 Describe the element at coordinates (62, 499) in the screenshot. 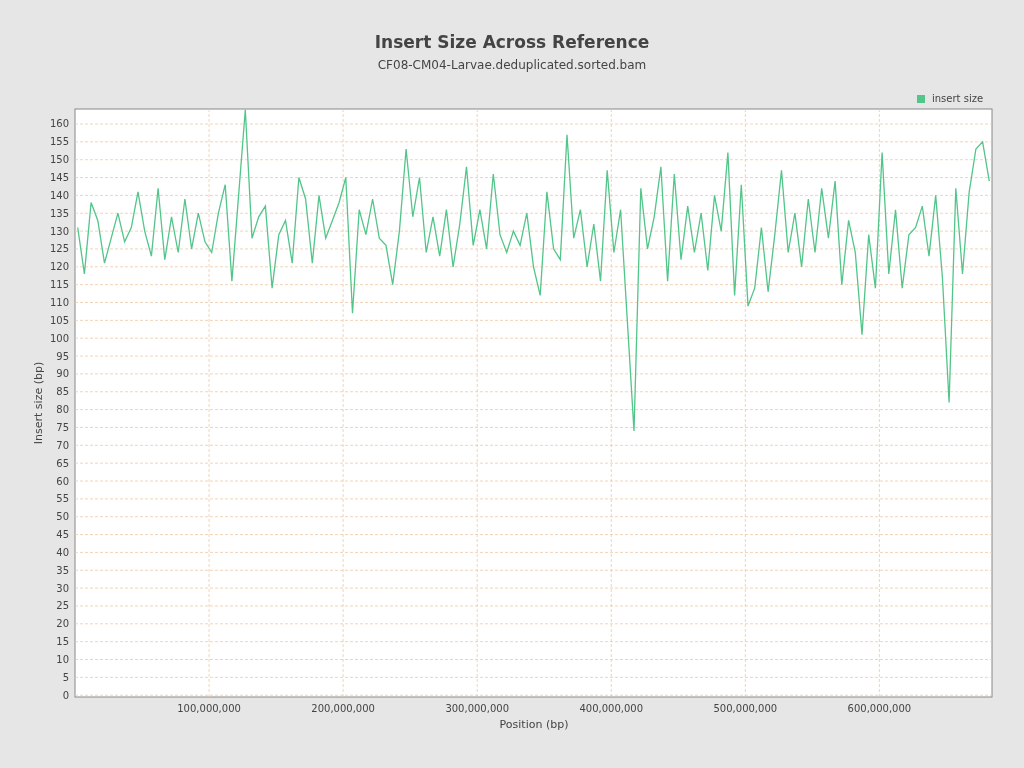

I see `y-tick-label: 55` at that location.